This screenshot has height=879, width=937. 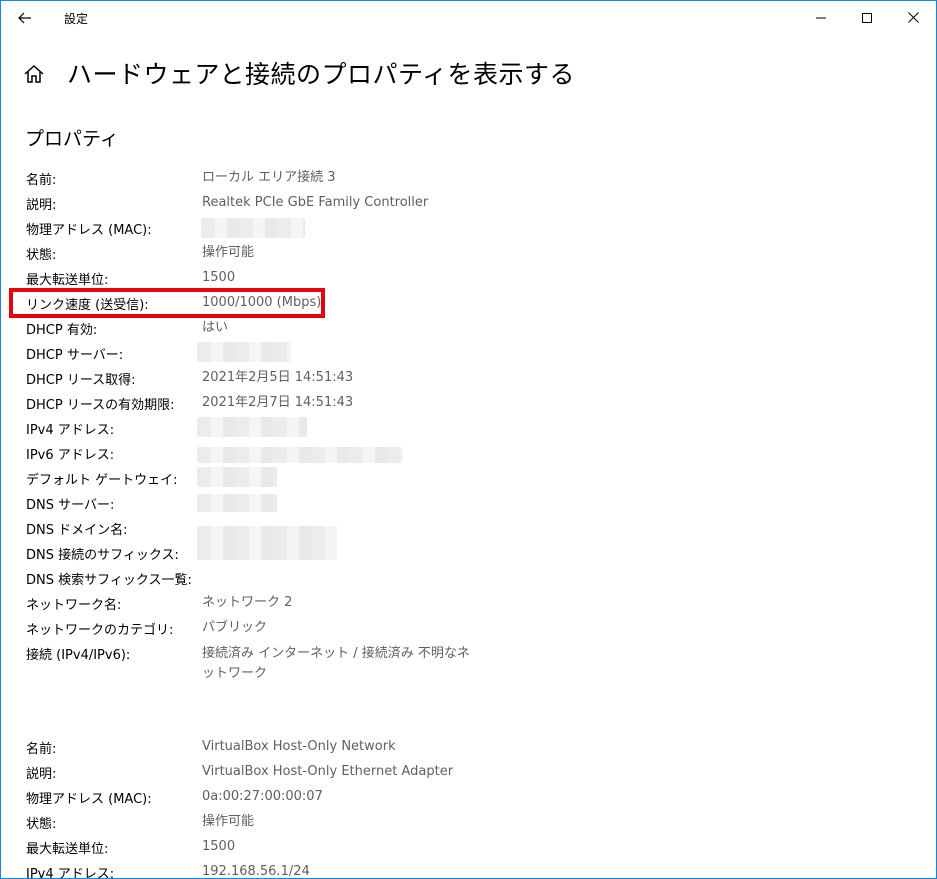 What do you see at coordinates (468, 178) in the screenshot?
I see `property-row-name: 名前: ローカル エリア接続 3` at bounding box center [468, 178].